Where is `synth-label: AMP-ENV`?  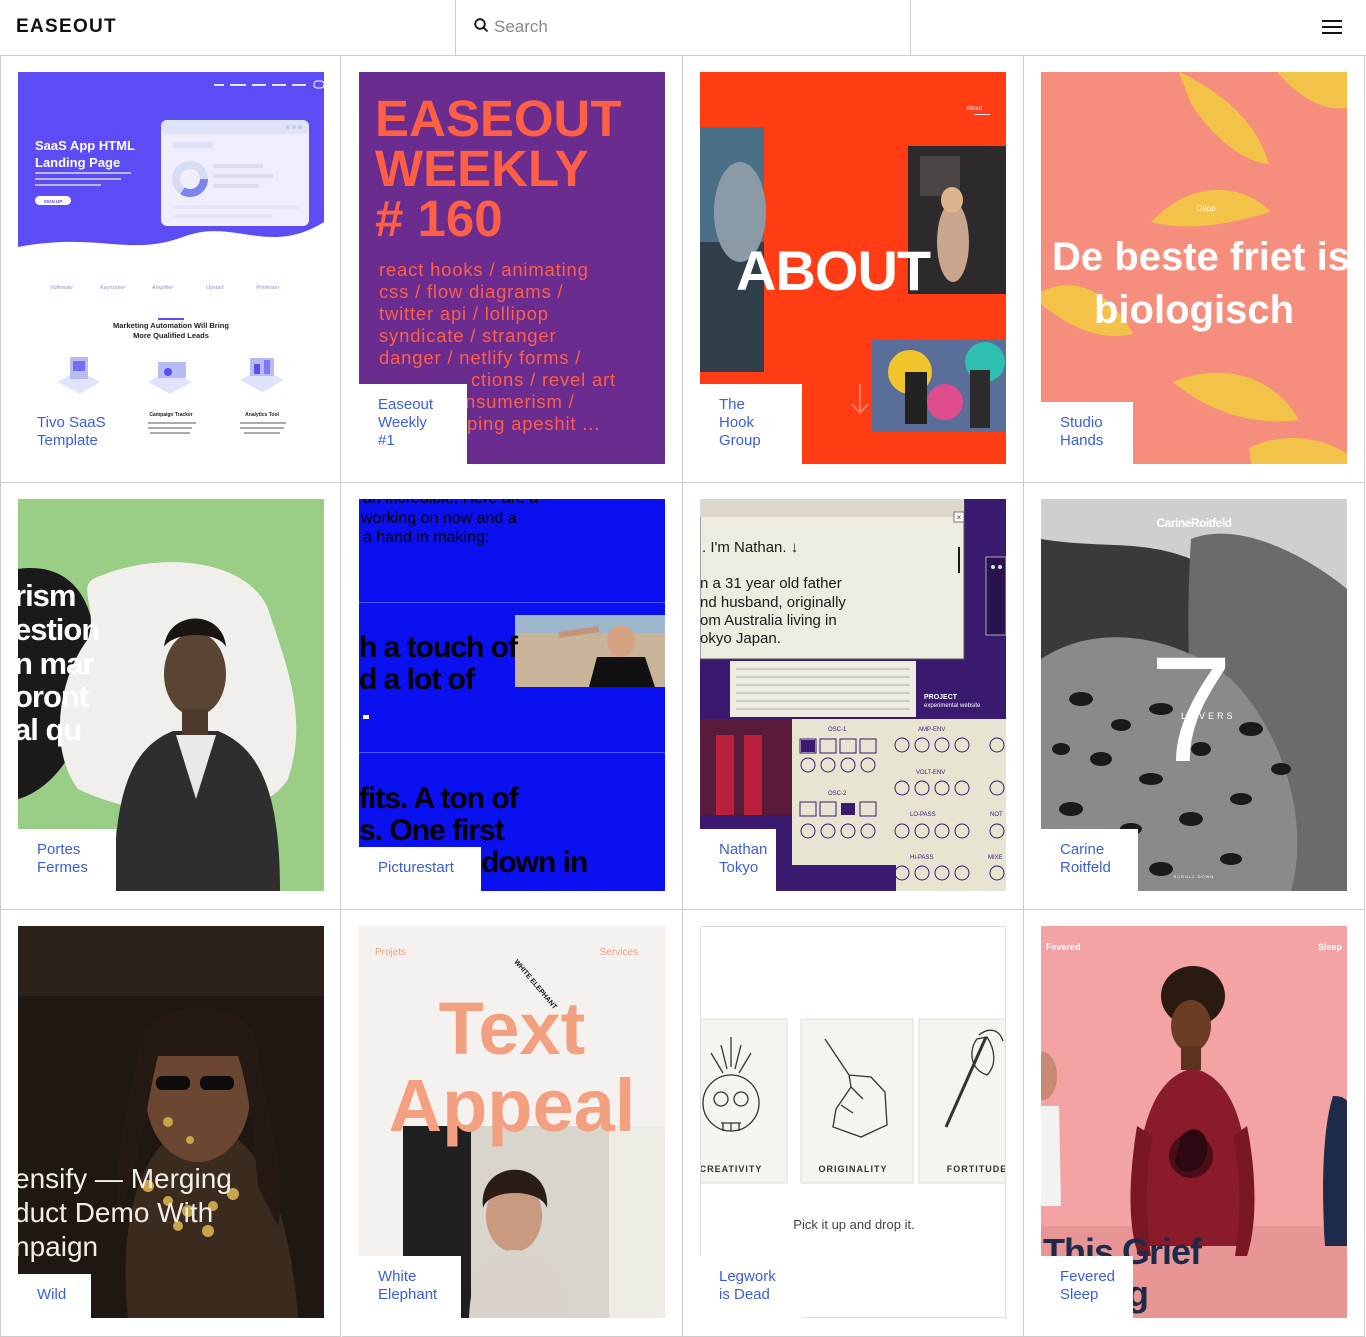
synth-label: AMP-ENV is located at coordinates (931, 730).